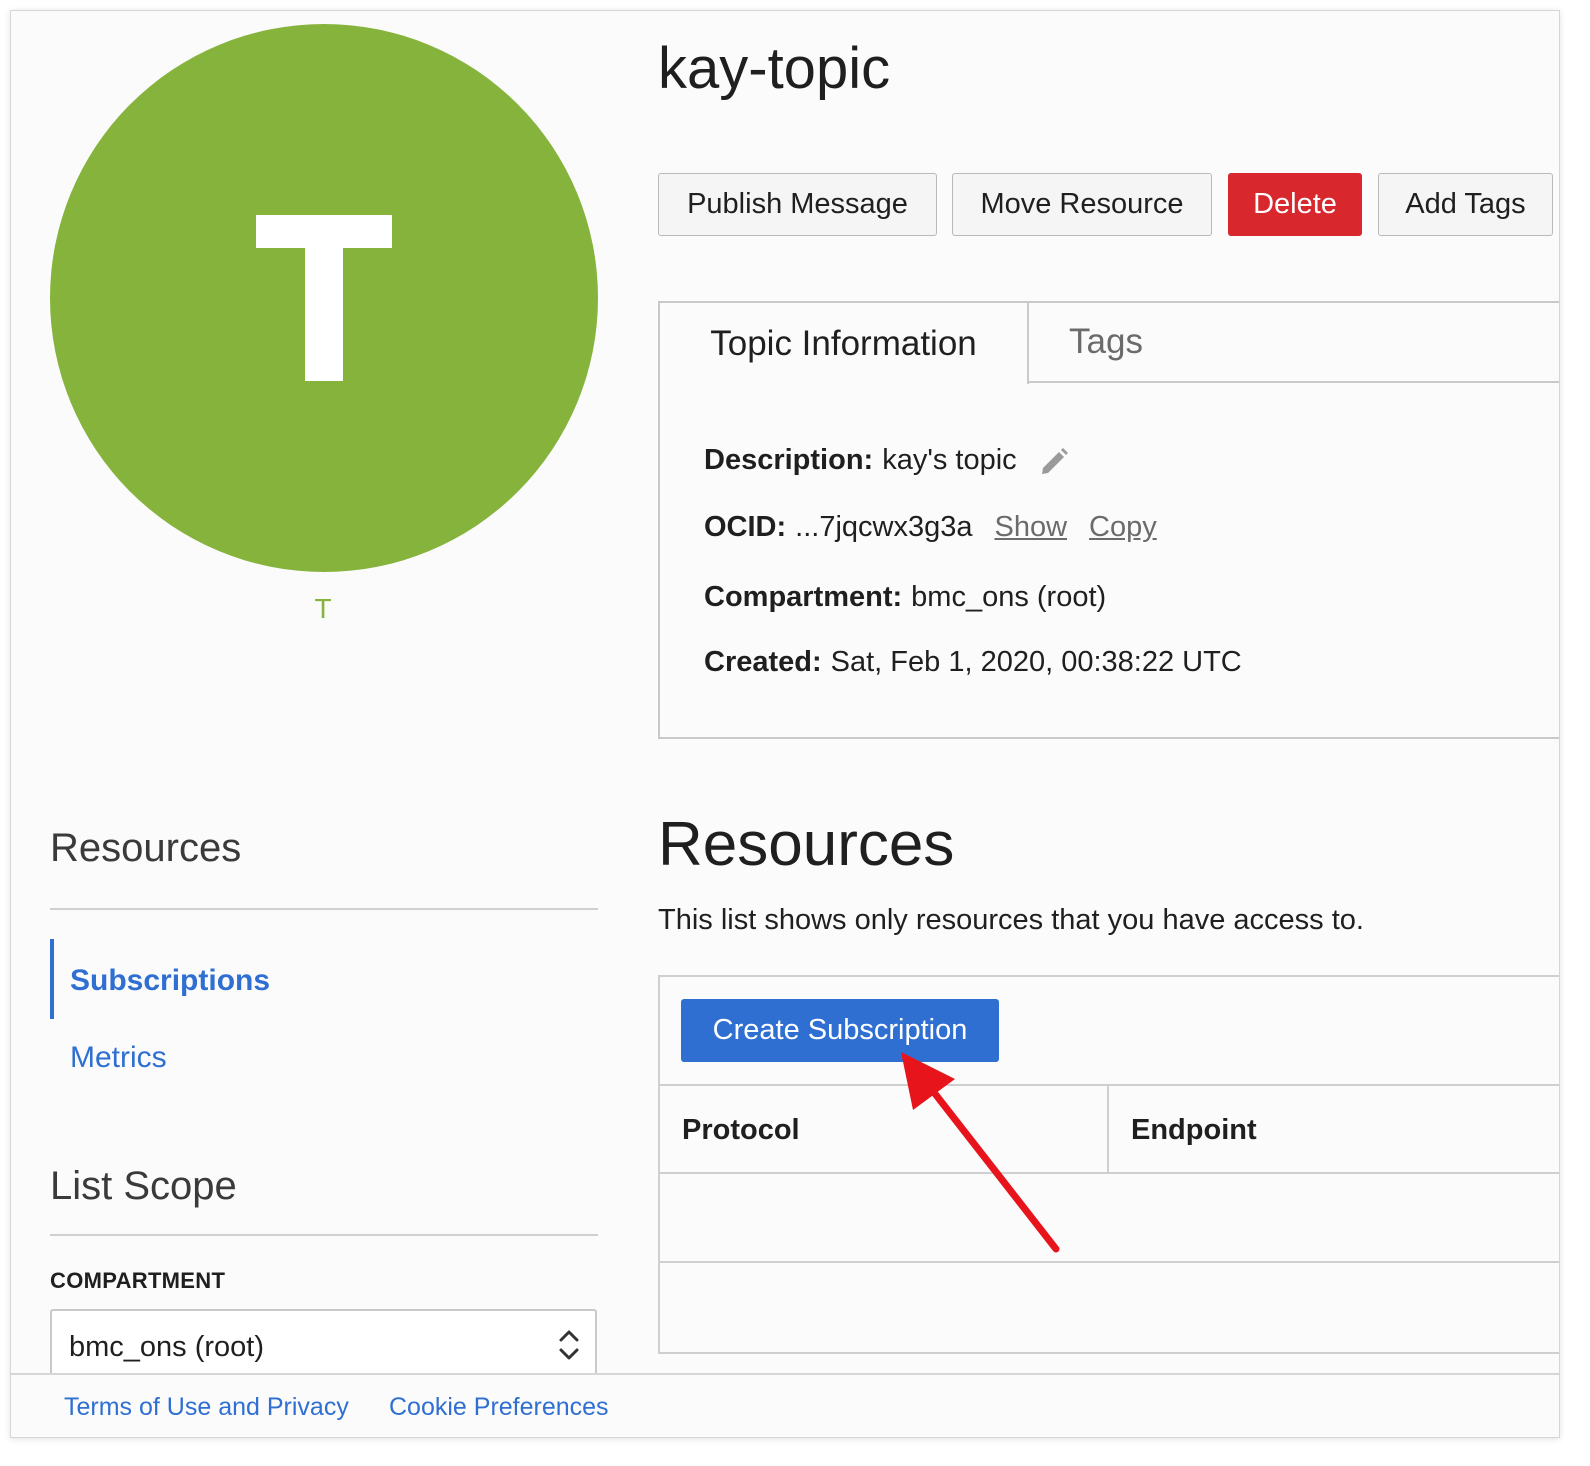  Describe the element at coordinates (1123, 527) in the screenshot. I see `ocid-copy-link: Copy` at that location.